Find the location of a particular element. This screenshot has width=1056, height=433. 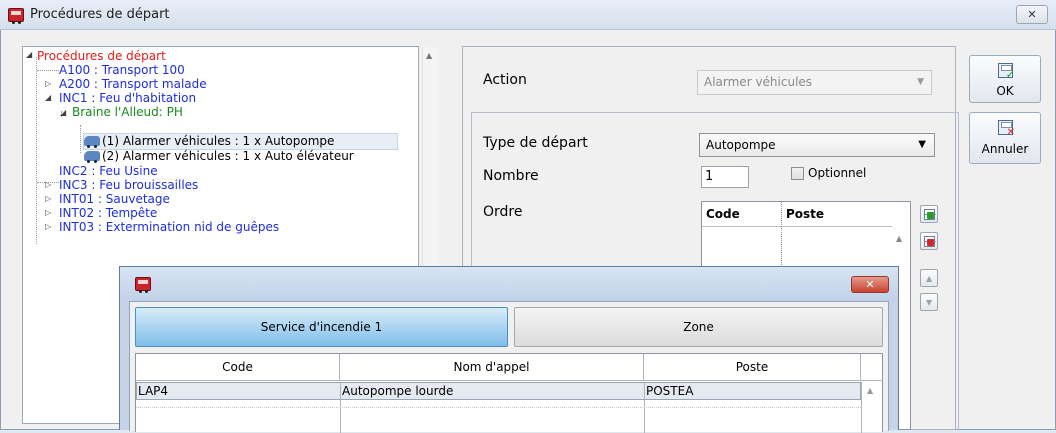

window-title: Procédures de départ is located at coordinates (100, 14).